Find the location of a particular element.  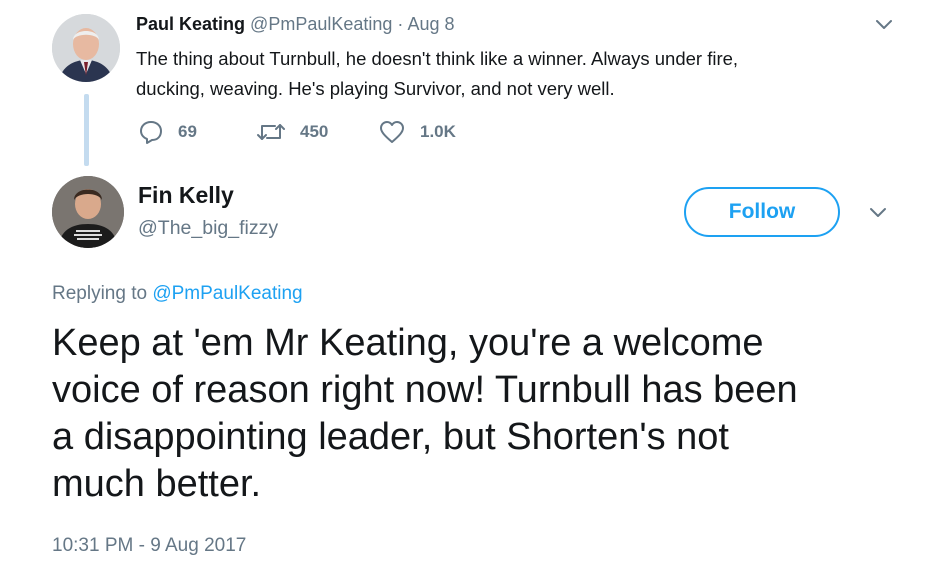

fin-kelly-avatar-image is located at coordinates (88, 212).